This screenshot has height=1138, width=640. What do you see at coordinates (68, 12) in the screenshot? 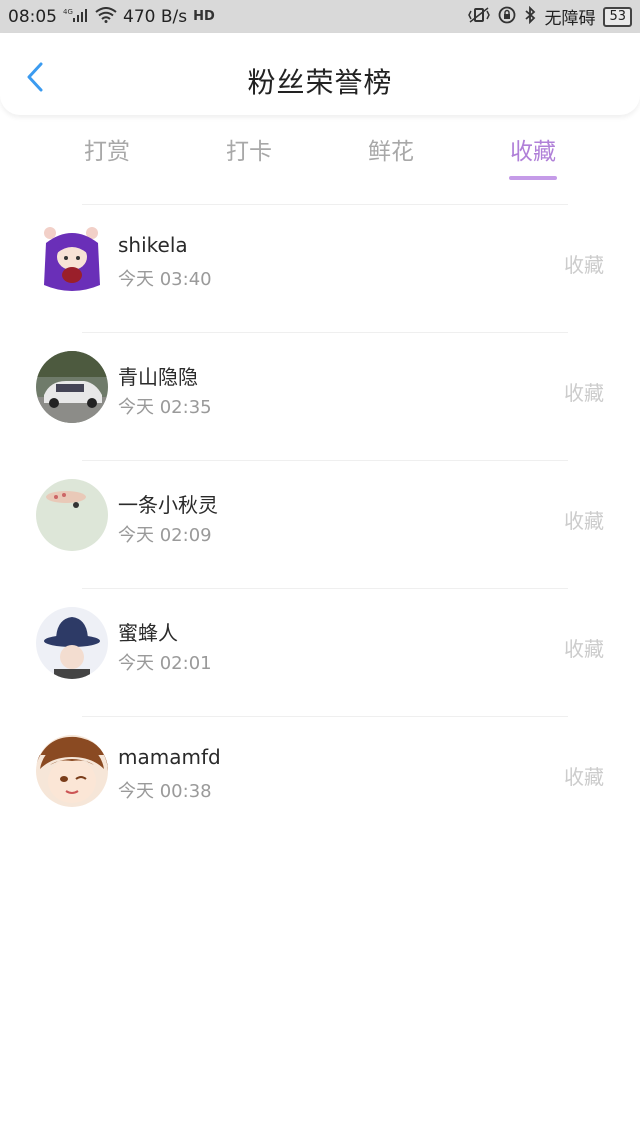
I see `svg-text: 4G` at bounding box center [68, 12].